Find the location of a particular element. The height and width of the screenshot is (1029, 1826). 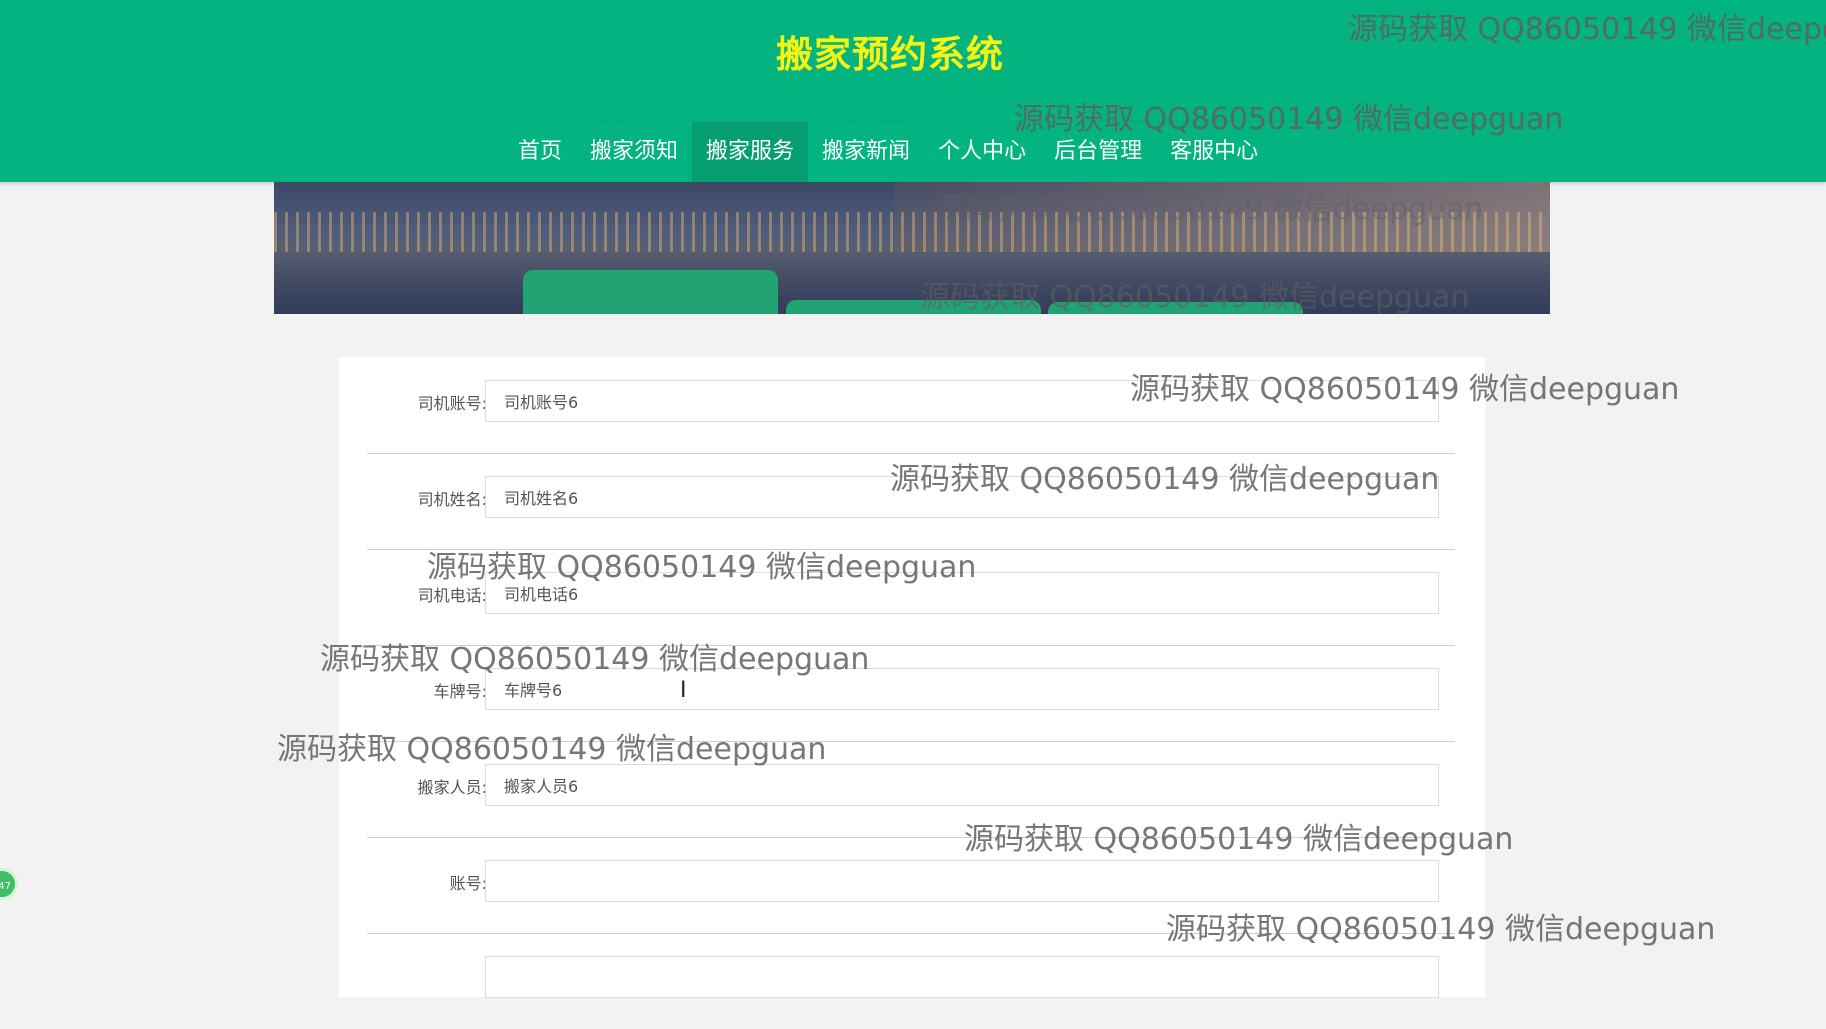

form-row-driver-phone: 司机电话: is located at coordinates (911, 597).